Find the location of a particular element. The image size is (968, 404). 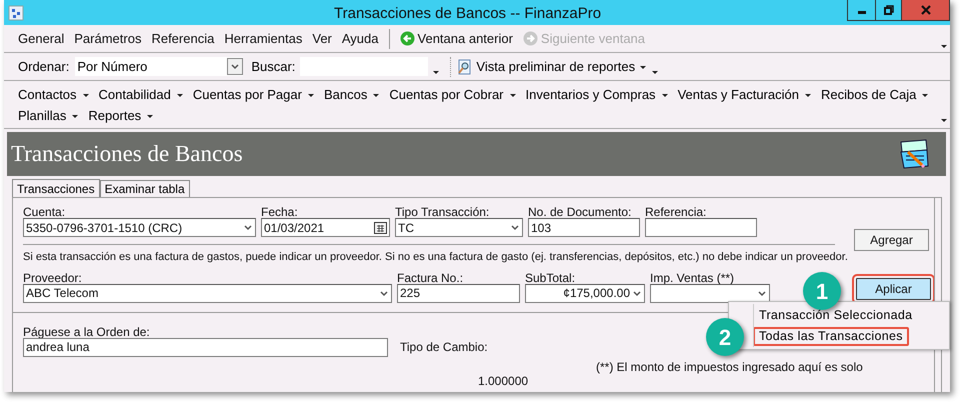

menu-item: Herramientas is located at coordinates (263, 38).